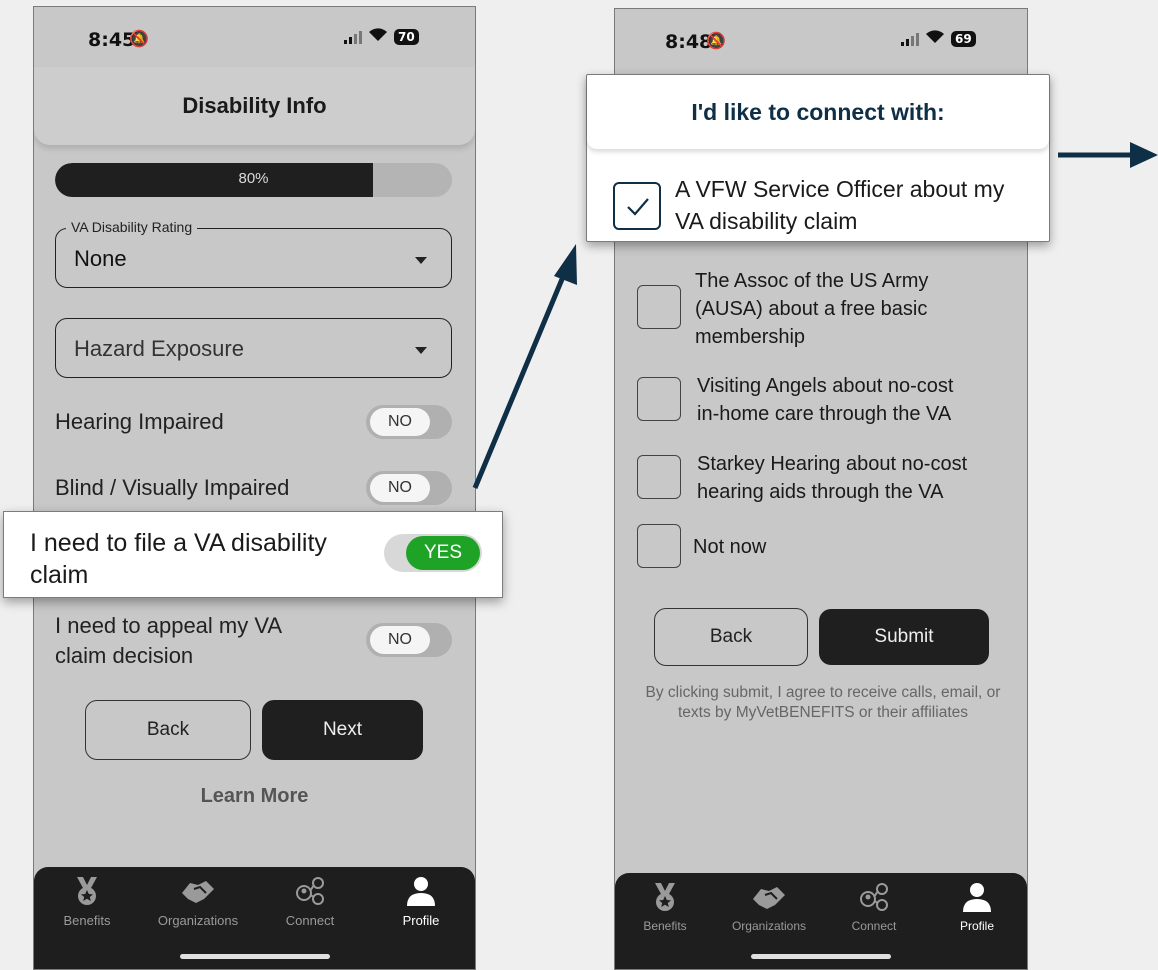 The width and height of the screenshot is (1158, 970). What do you see at coordinates (524, 366) in the screenshot?
I see `diagonal-arrow` at bounding box center [524, 366].